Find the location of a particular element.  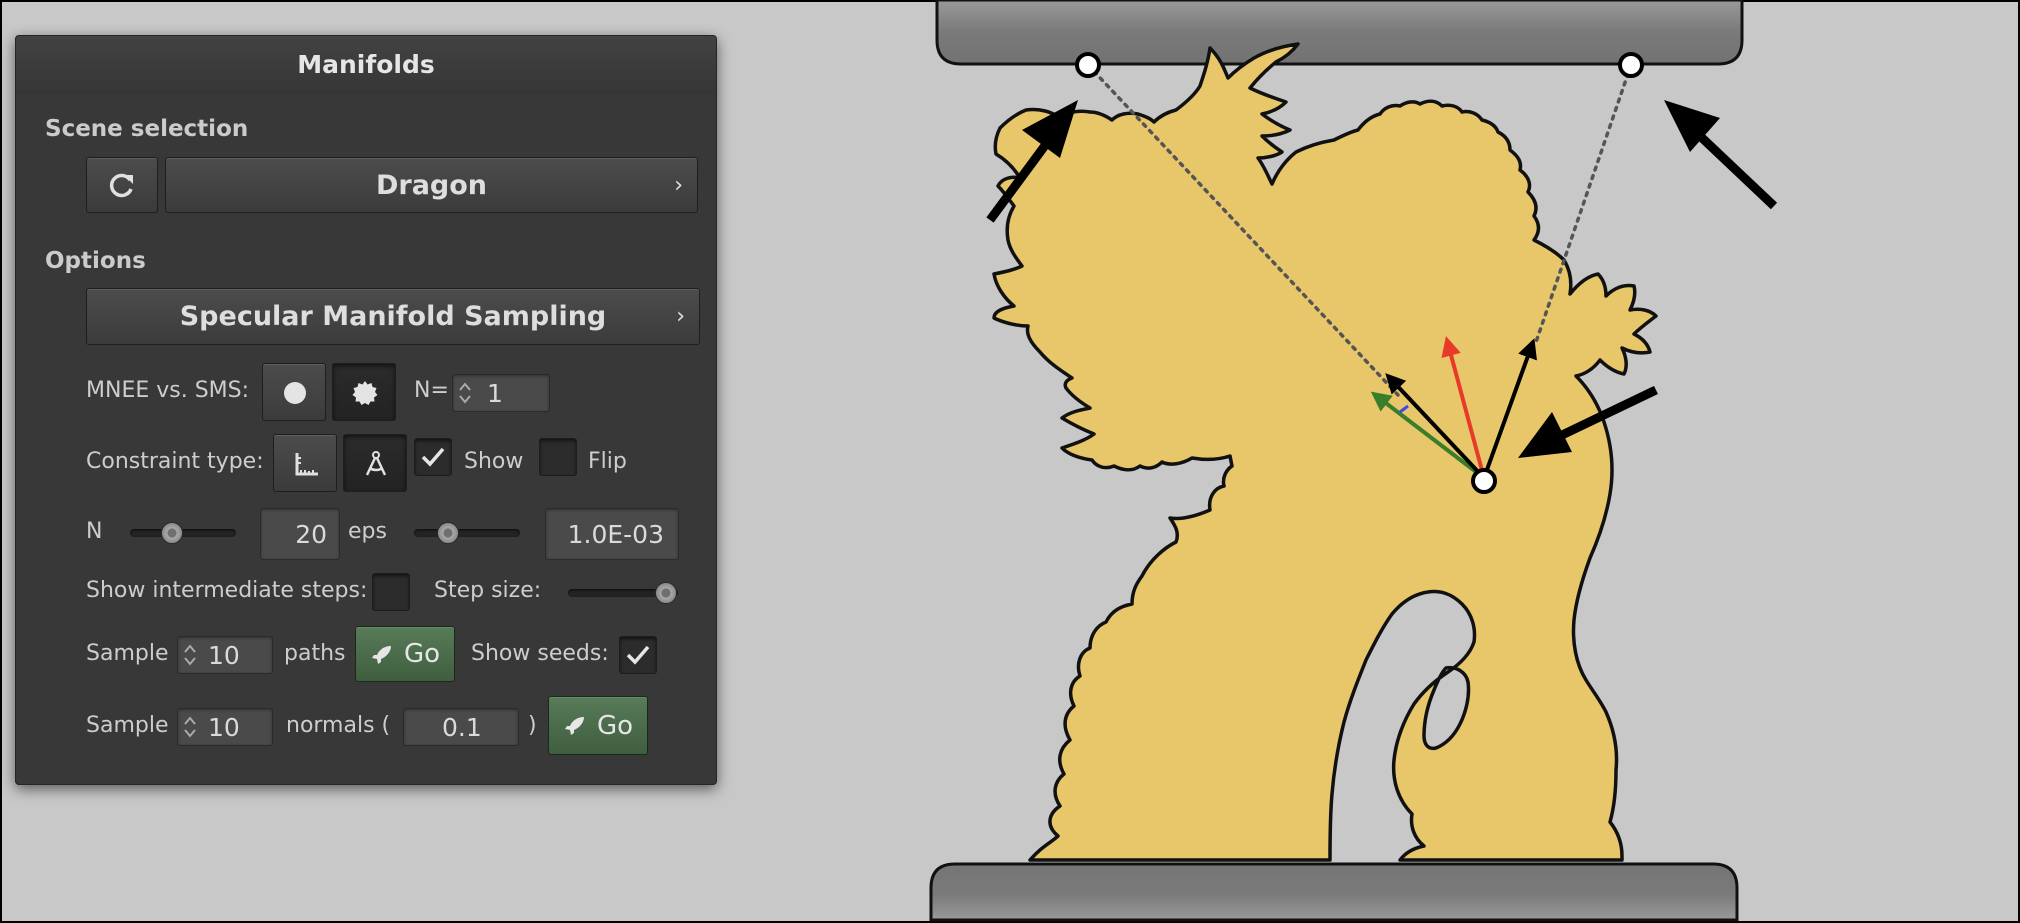

show-label: Show is located at coordinates (494, 461).